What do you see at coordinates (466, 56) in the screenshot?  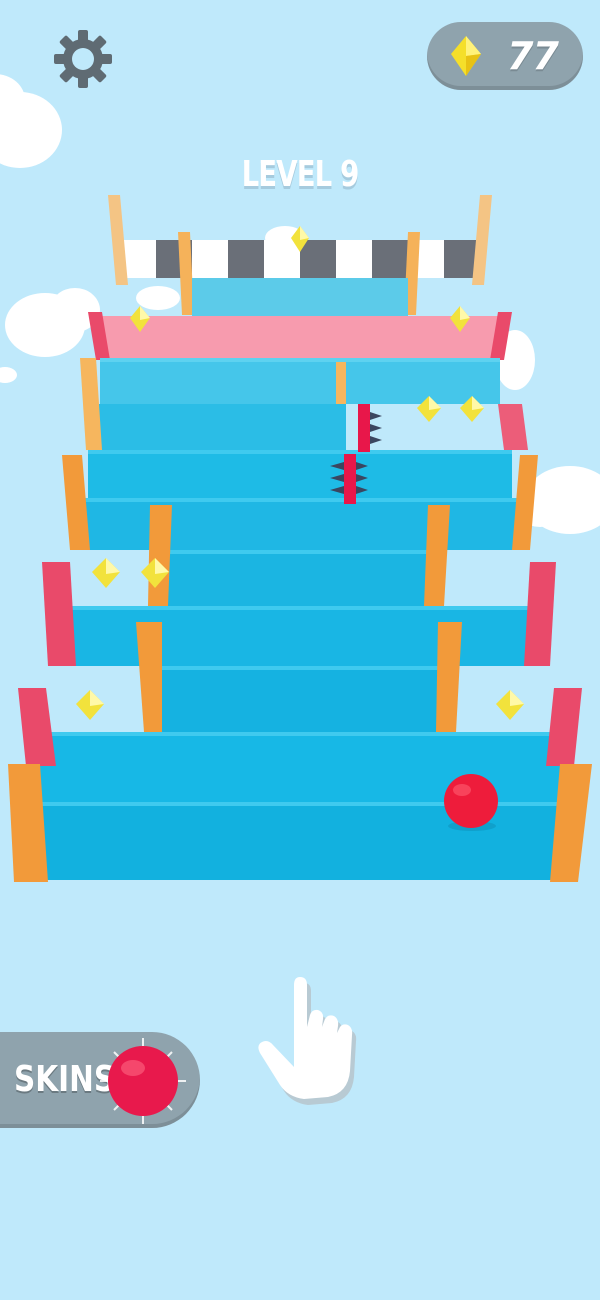 I see `diamond-icon` at bounding box center [466, 56].